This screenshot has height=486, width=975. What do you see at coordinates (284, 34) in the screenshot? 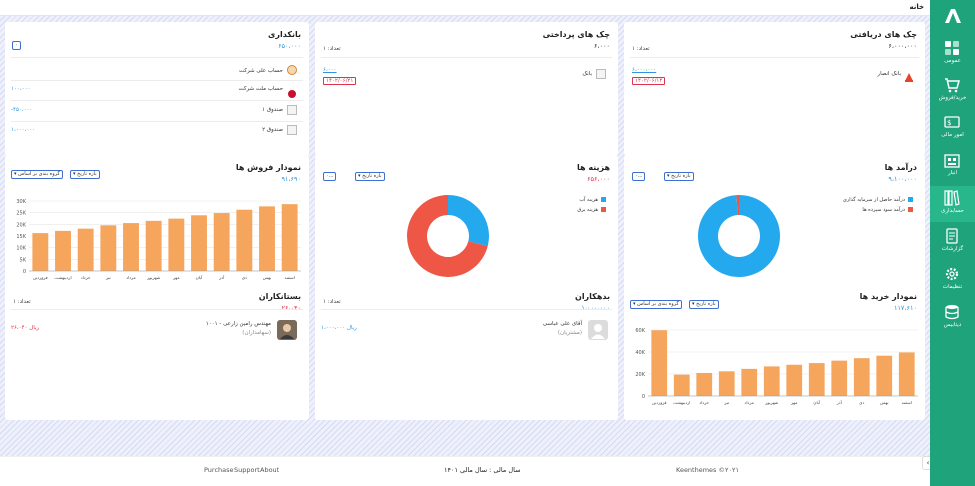
I see `card-title: بانکداری` at bounding box center [284, 34].